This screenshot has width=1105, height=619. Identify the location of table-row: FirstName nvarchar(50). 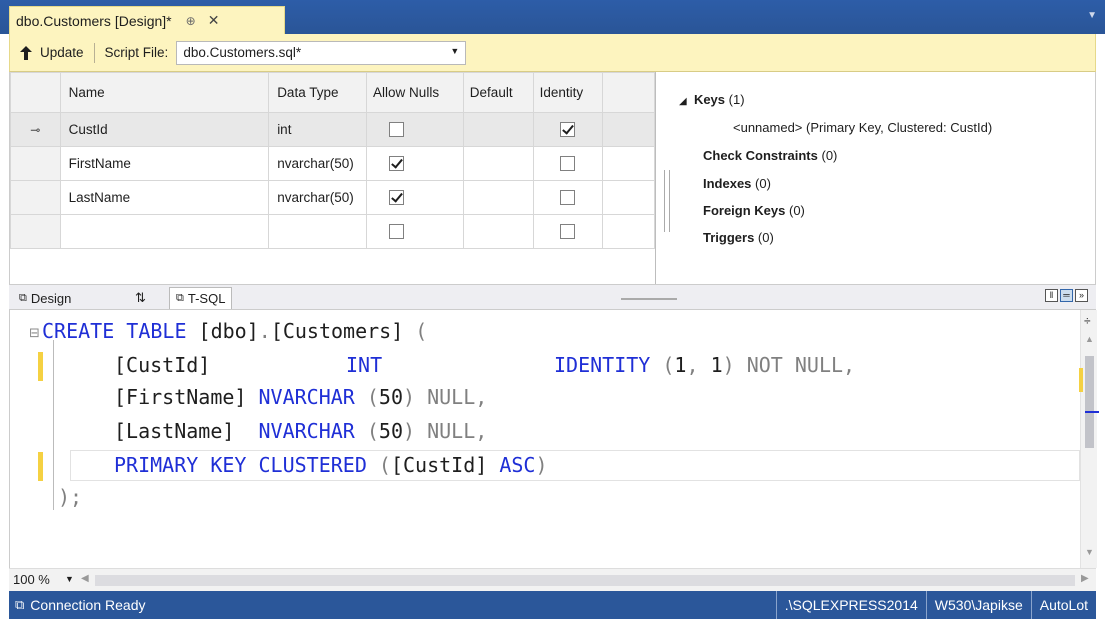
(332, 163).